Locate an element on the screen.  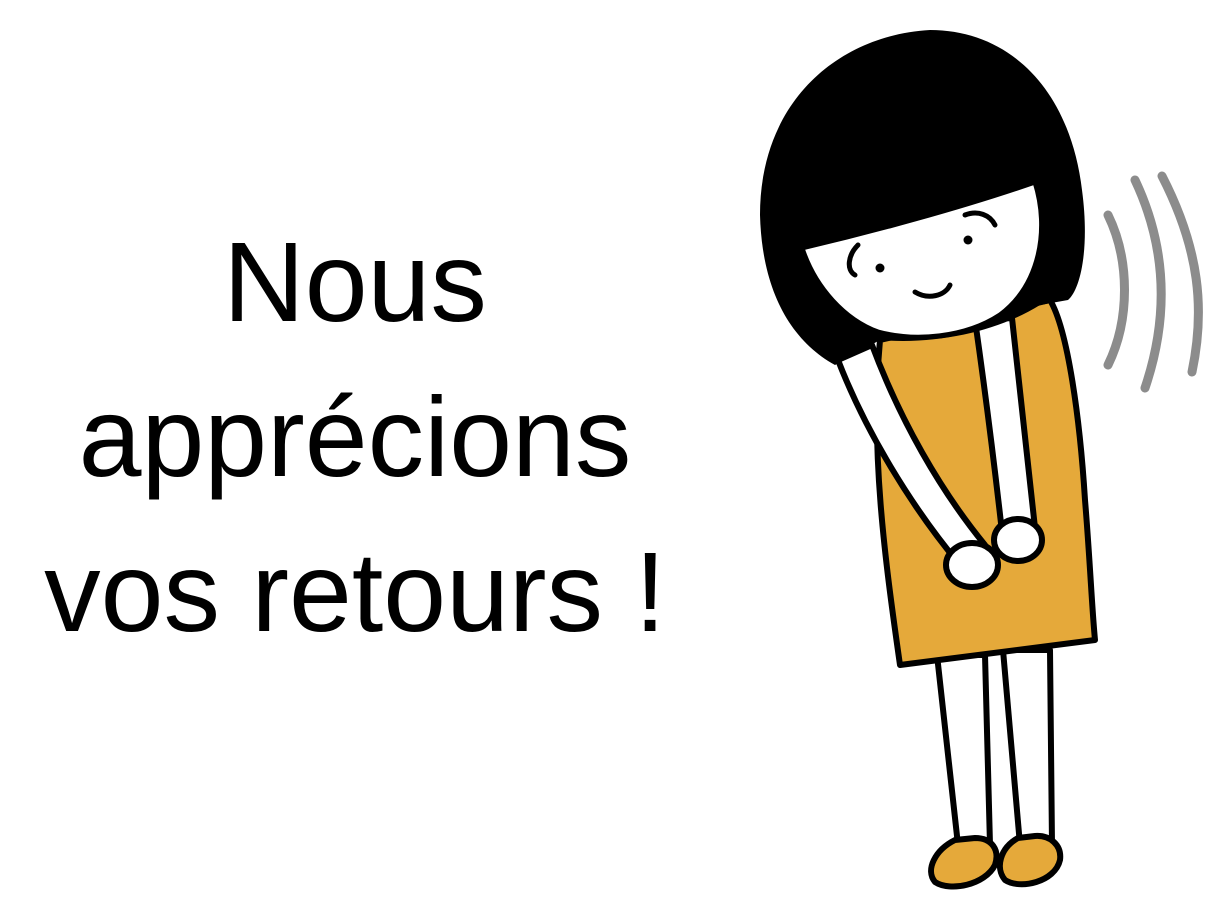
message-line-2: apprécions is located at coordinates (355, 437).